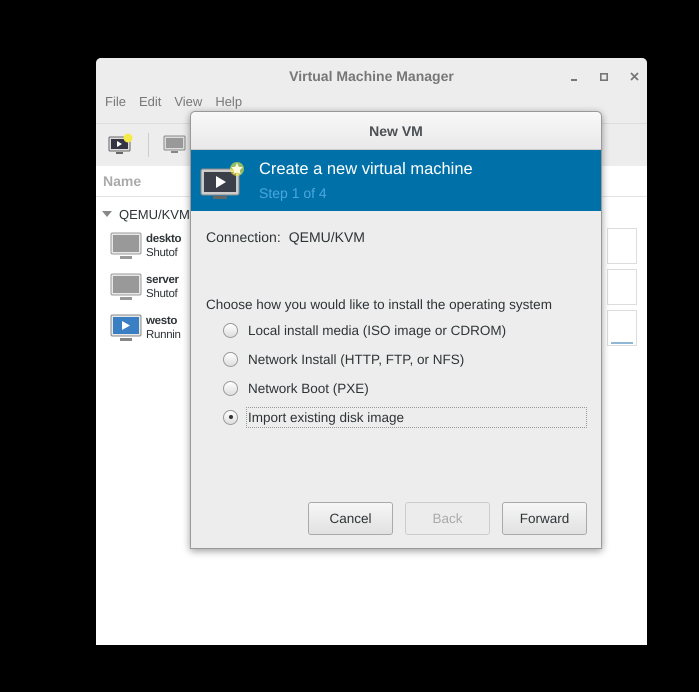 Image resolution: width=699 pixels, height=692 pixels. I want to click on expander-icon, so click(107, 214).